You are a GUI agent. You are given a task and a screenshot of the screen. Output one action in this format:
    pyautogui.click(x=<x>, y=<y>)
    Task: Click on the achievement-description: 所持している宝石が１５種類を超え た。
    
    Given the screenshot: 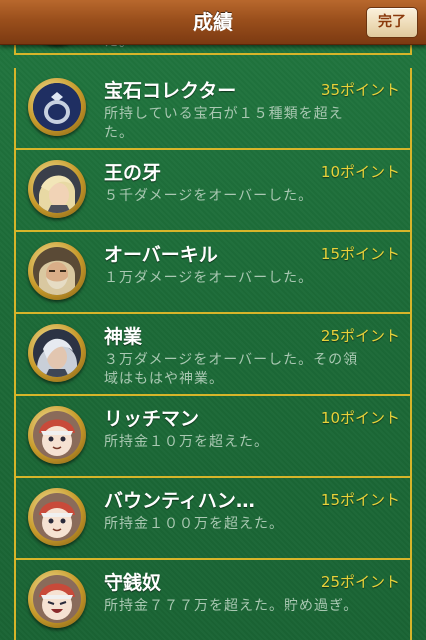 What is the action you would take?
    pyautogui.click(x=249, y=124)
    